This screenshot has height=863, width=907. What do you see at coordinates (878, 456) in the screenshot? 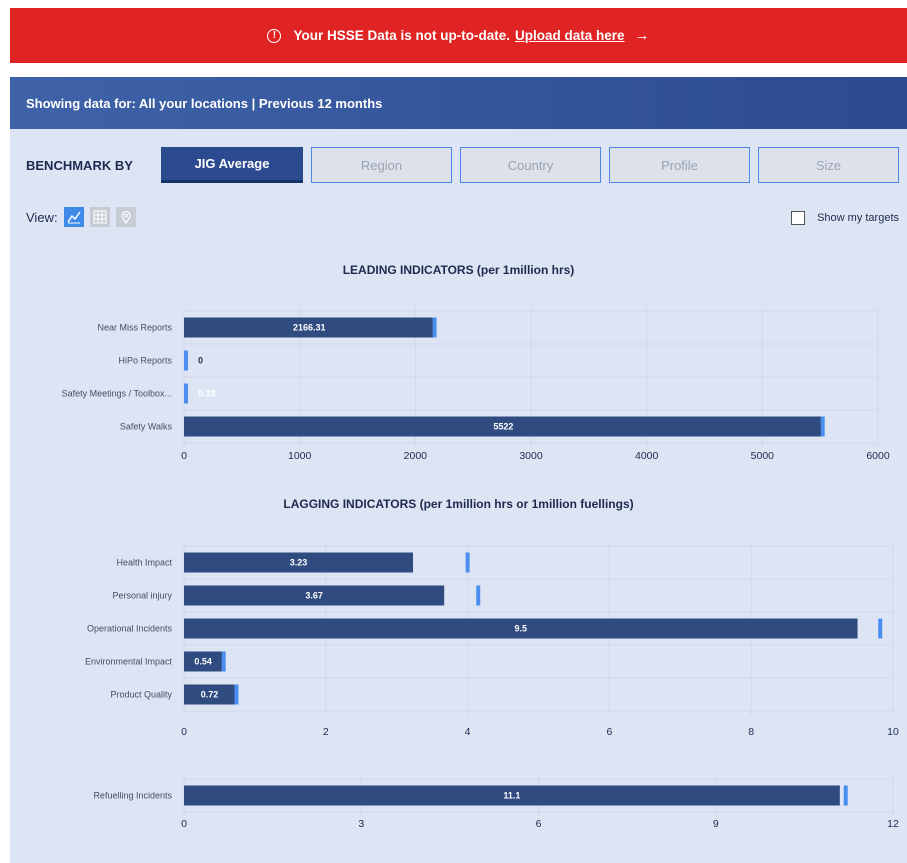
I see `x-tick-label: 6000` at bounding box center [878, 456].